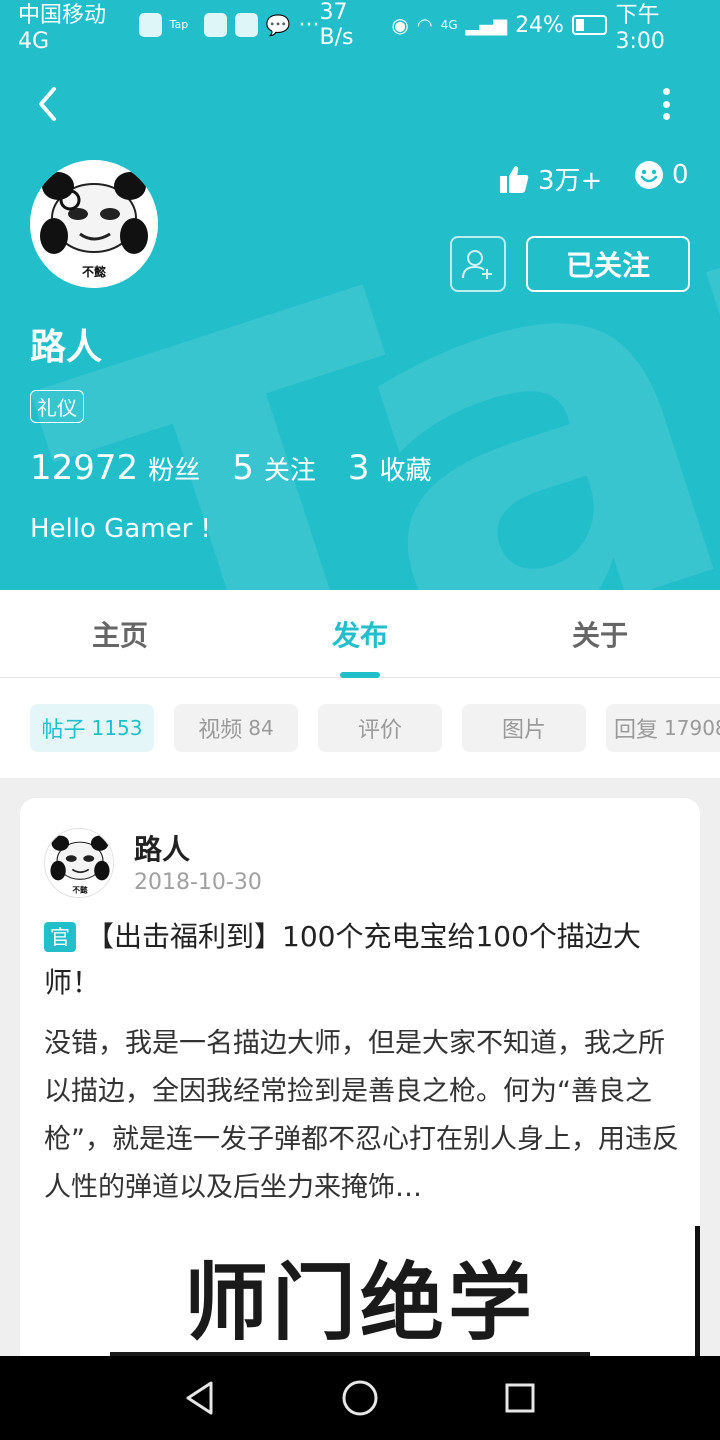 Image resolution: width=720 pixels, height=1440 pixels. I want to click on tab-about: 关于, so click(600, 634).